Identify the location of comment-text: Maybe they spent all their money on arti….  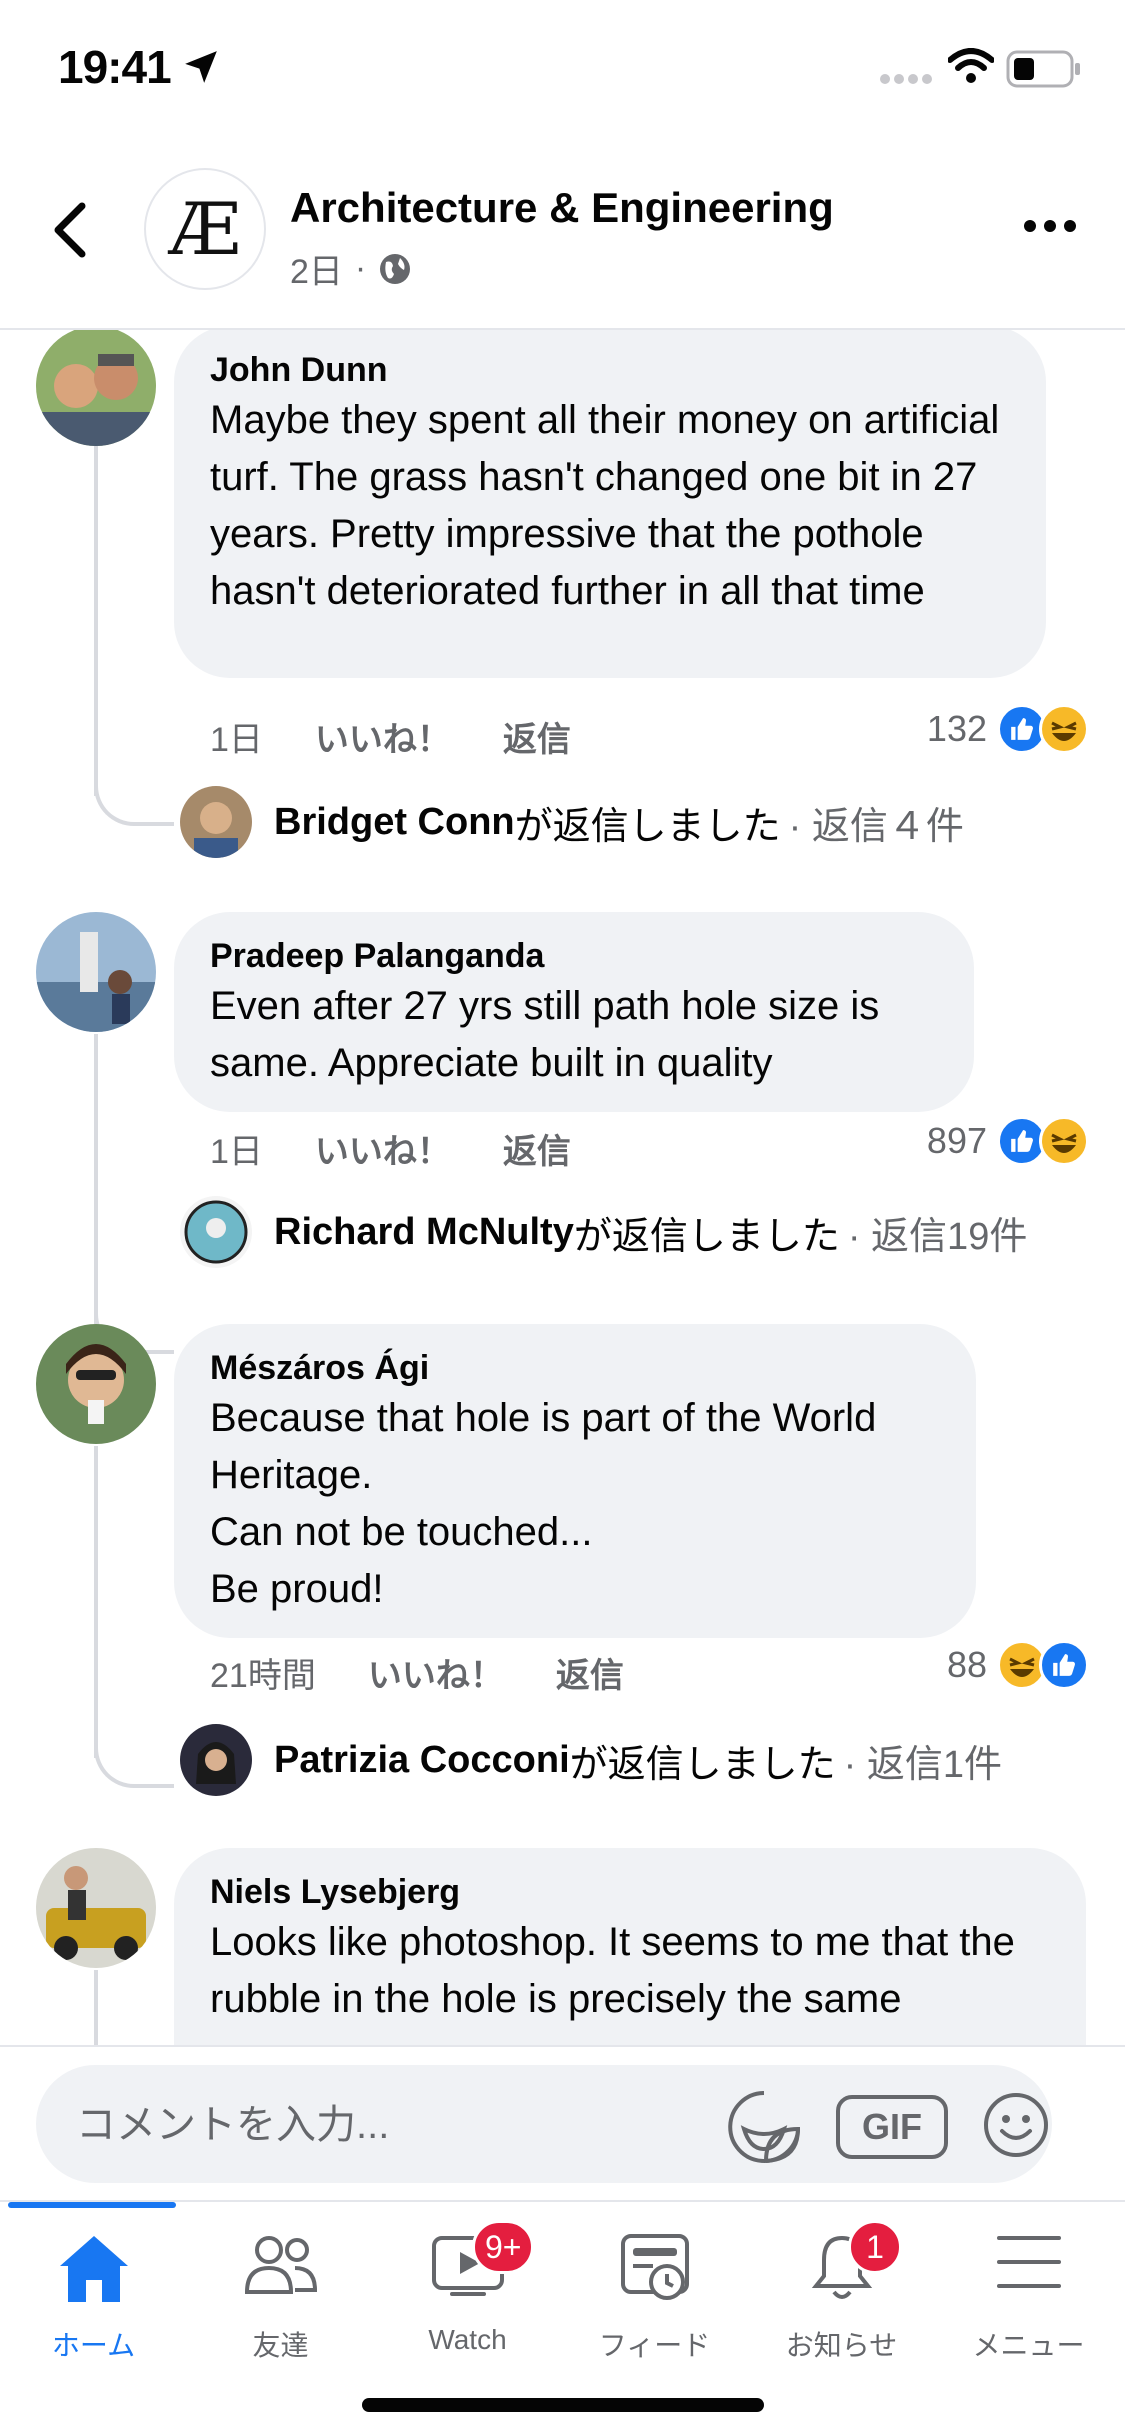
(605, 505).